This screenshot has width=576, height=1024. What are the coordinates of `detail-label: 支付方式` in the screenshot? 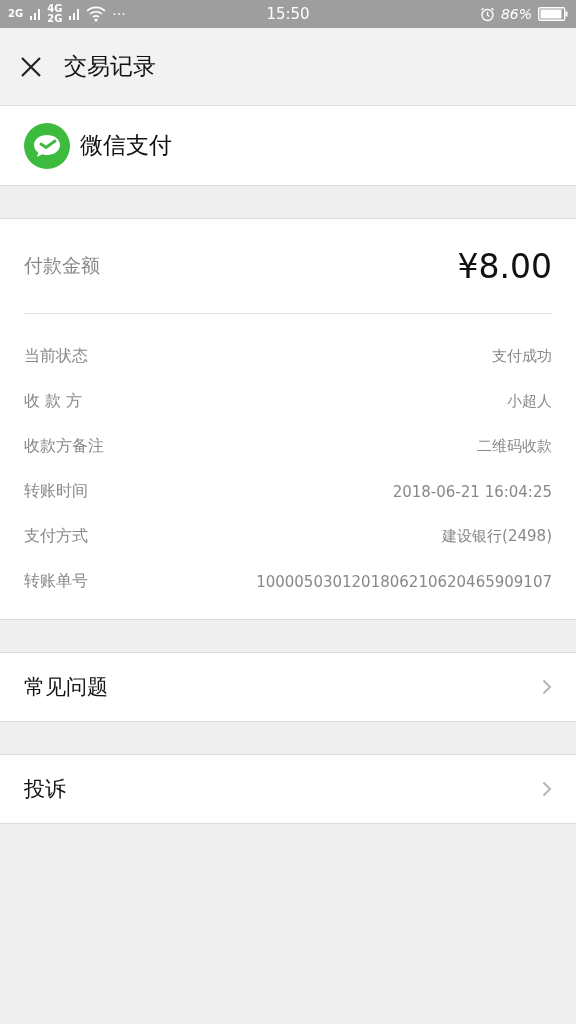 It's located at (56, 536).